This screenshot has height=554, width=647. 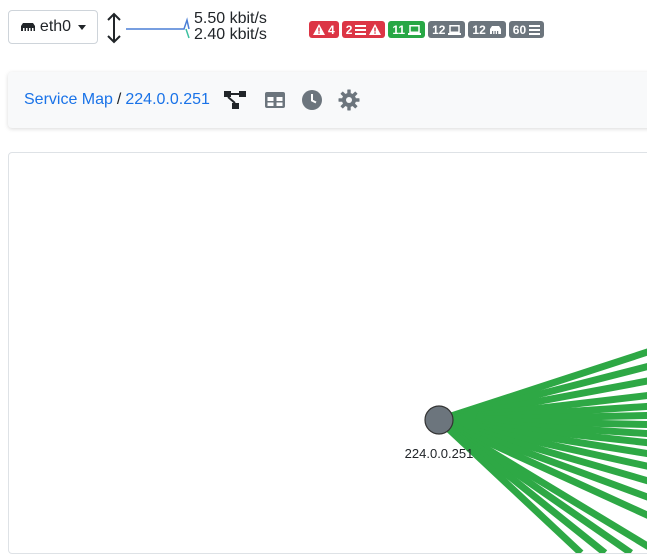 I want to click on list-icon, so click(x=361, y=29).